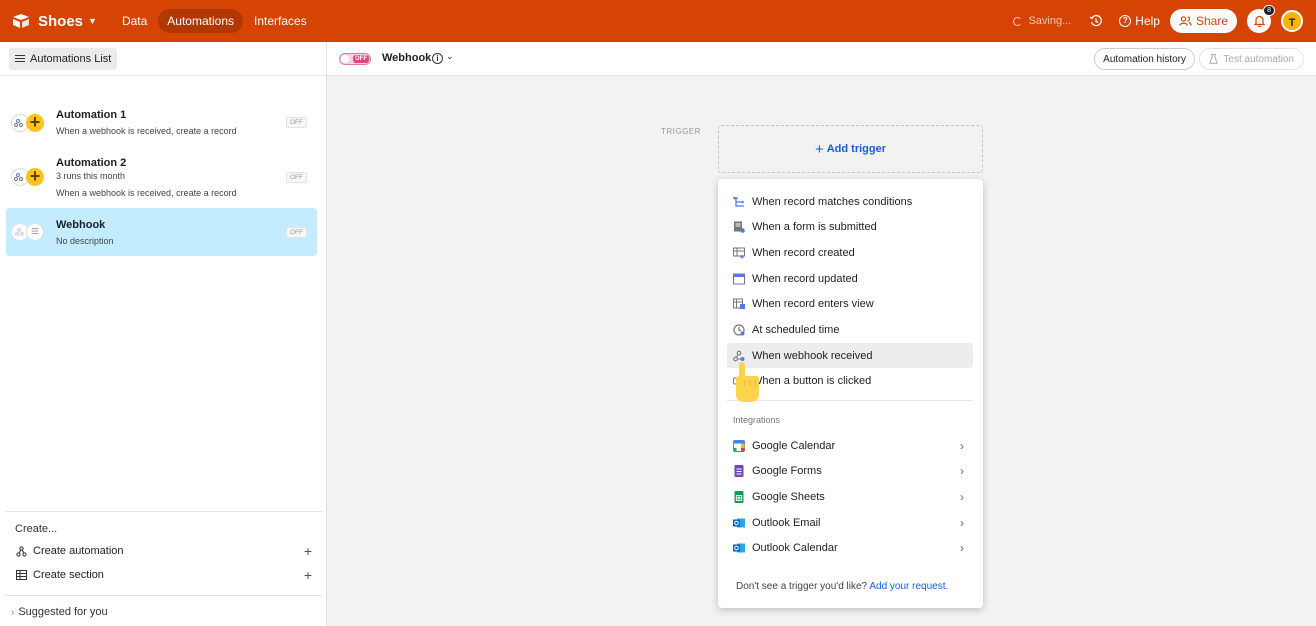 This screenshot has width=1316, height=626. I want to click on trigger-option-webhook-received: When webhook received, so click(850, 355).